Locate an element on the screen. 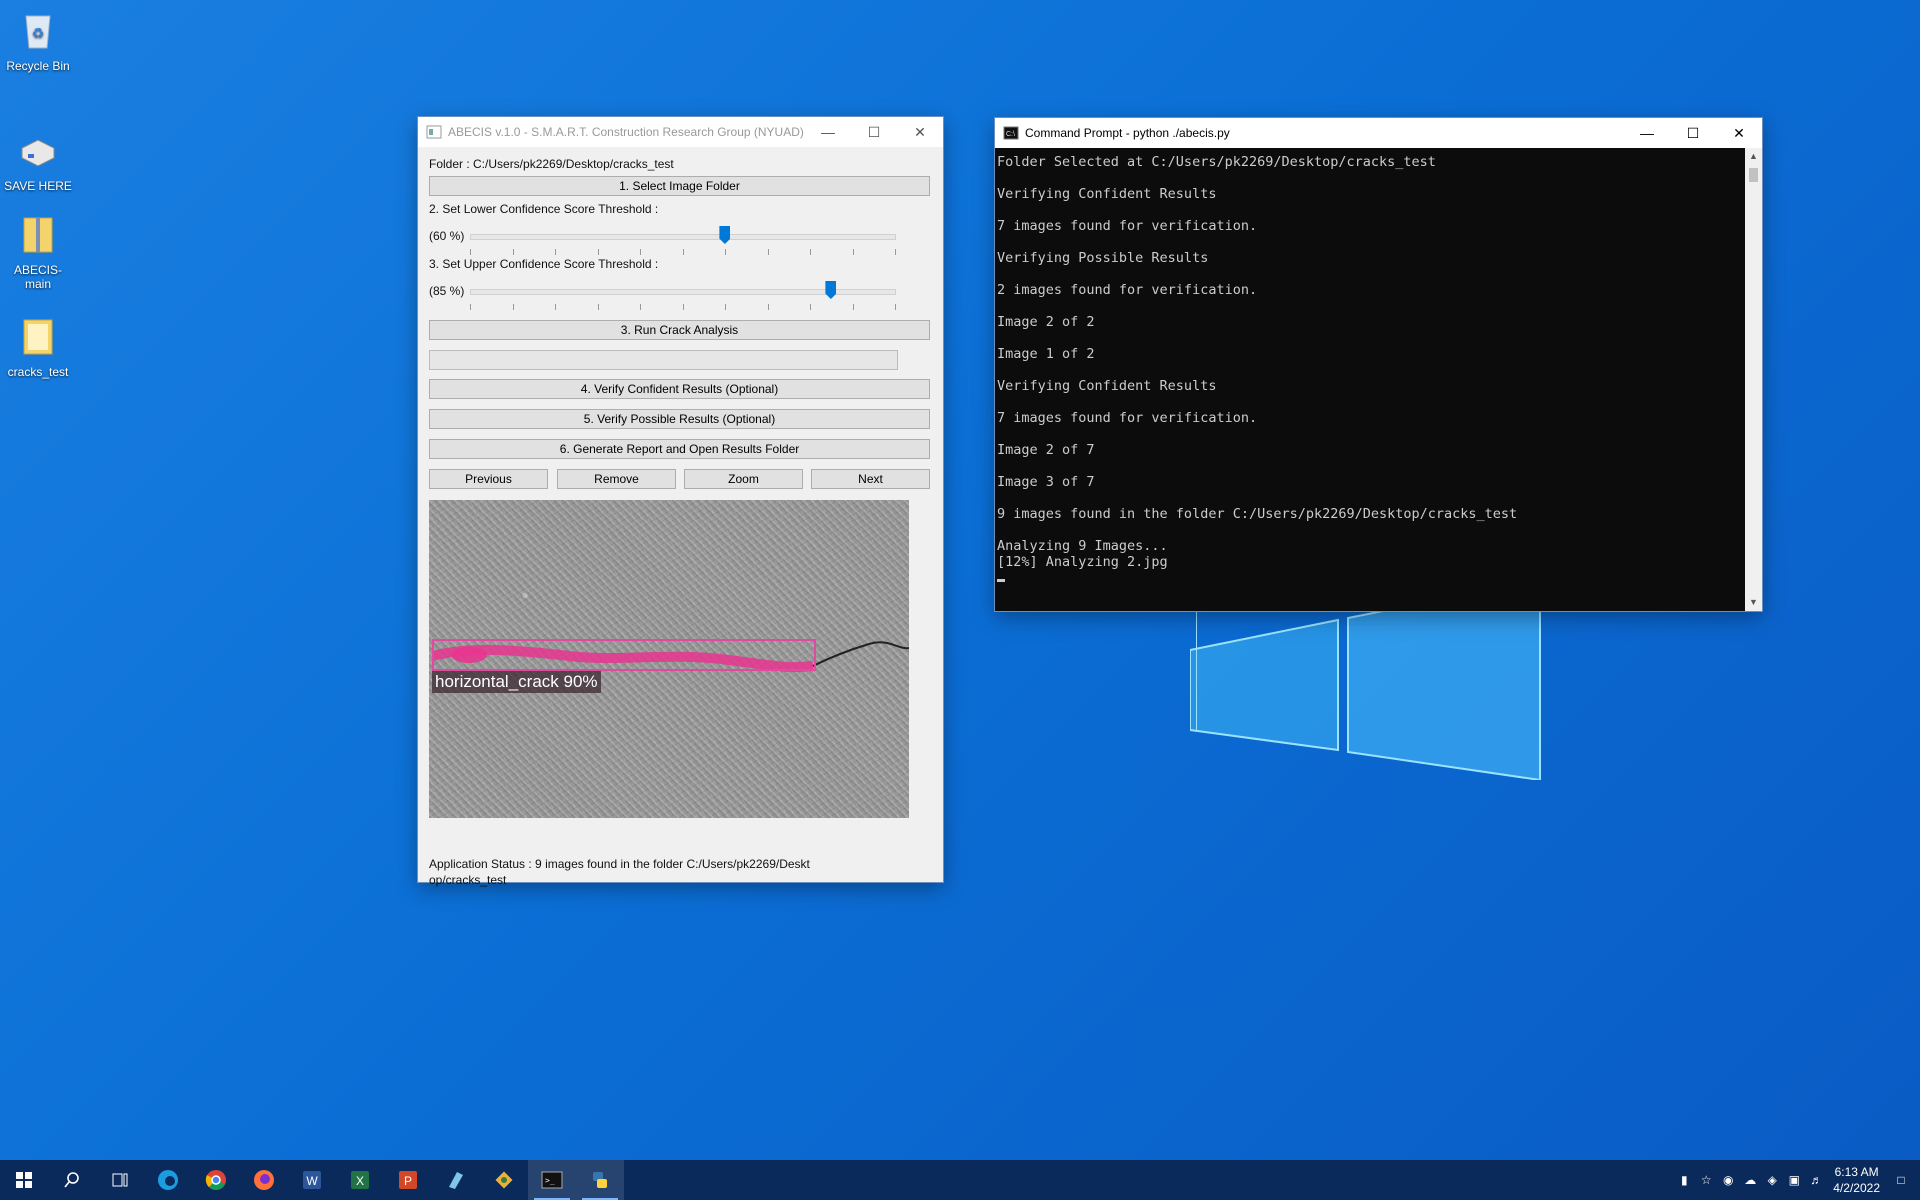 The image size is (1920, 1200). cmd-icon: >_ is located at coordinates (552, 1180).